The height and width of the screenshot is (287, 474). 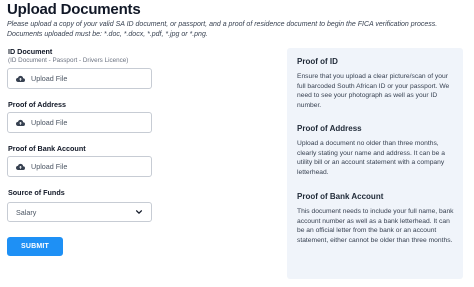 What do you see at coordinates (139, 212) in the screenshot?
I see `chevron-down-icon` at bounding box center [139, 212].